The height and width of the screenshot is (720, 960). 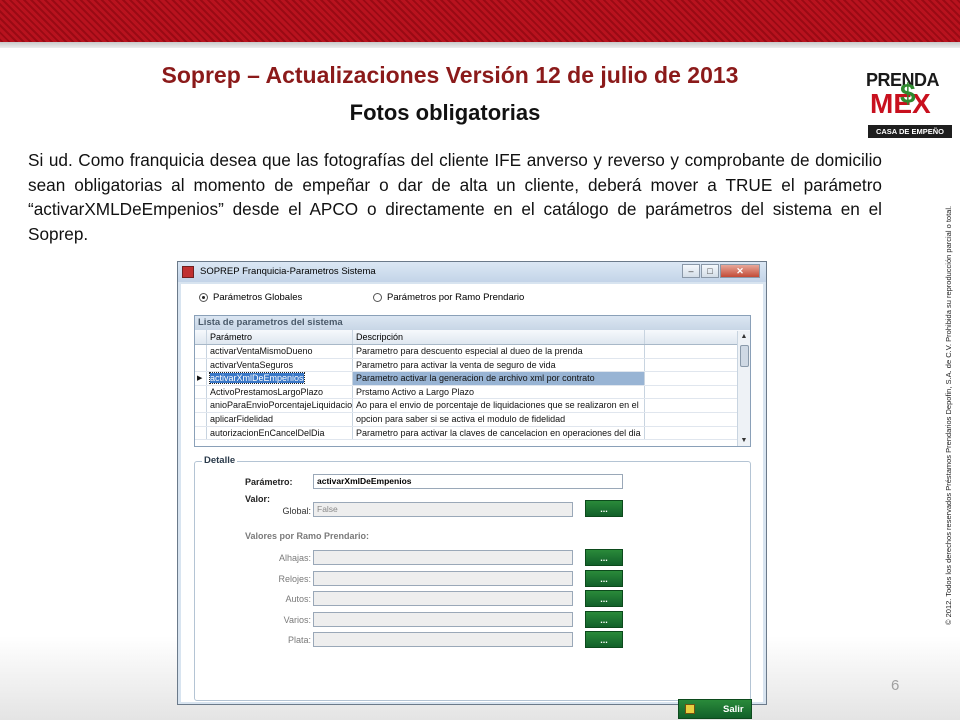 I want to click on column-header-descripcion: Descripción, so click(x=499, y=337).